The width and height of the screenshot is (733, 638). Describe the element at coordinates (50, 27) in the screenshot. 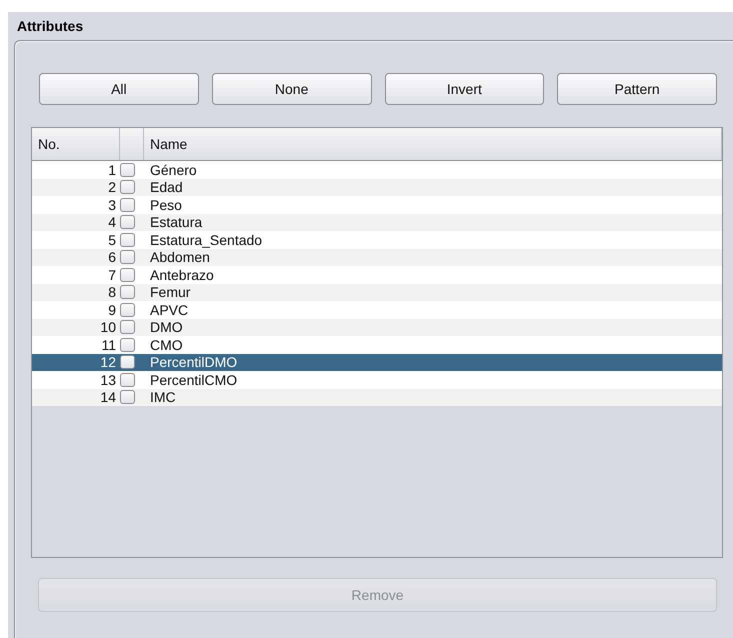

I see `panel-title: Attributes` at that location.